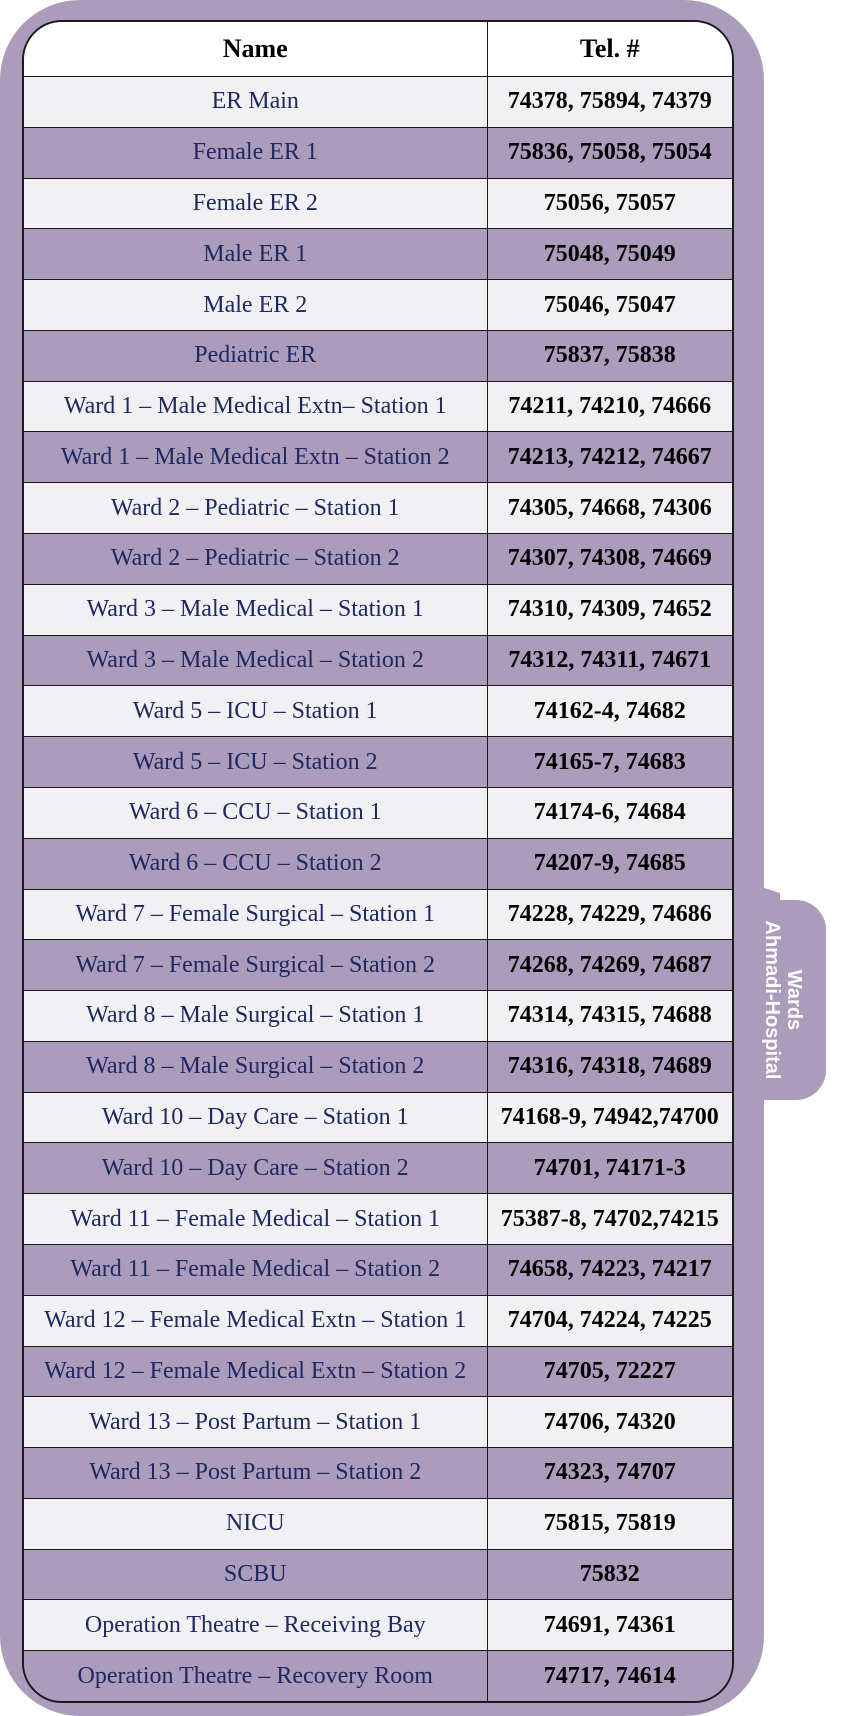 The height and width of the screenshot is (1716, 856). What do you see at coordinates (609, 762) in the screenshot?
I see `phone-number-cell: 74165-7, 74683` at bounding box center [609, 762].